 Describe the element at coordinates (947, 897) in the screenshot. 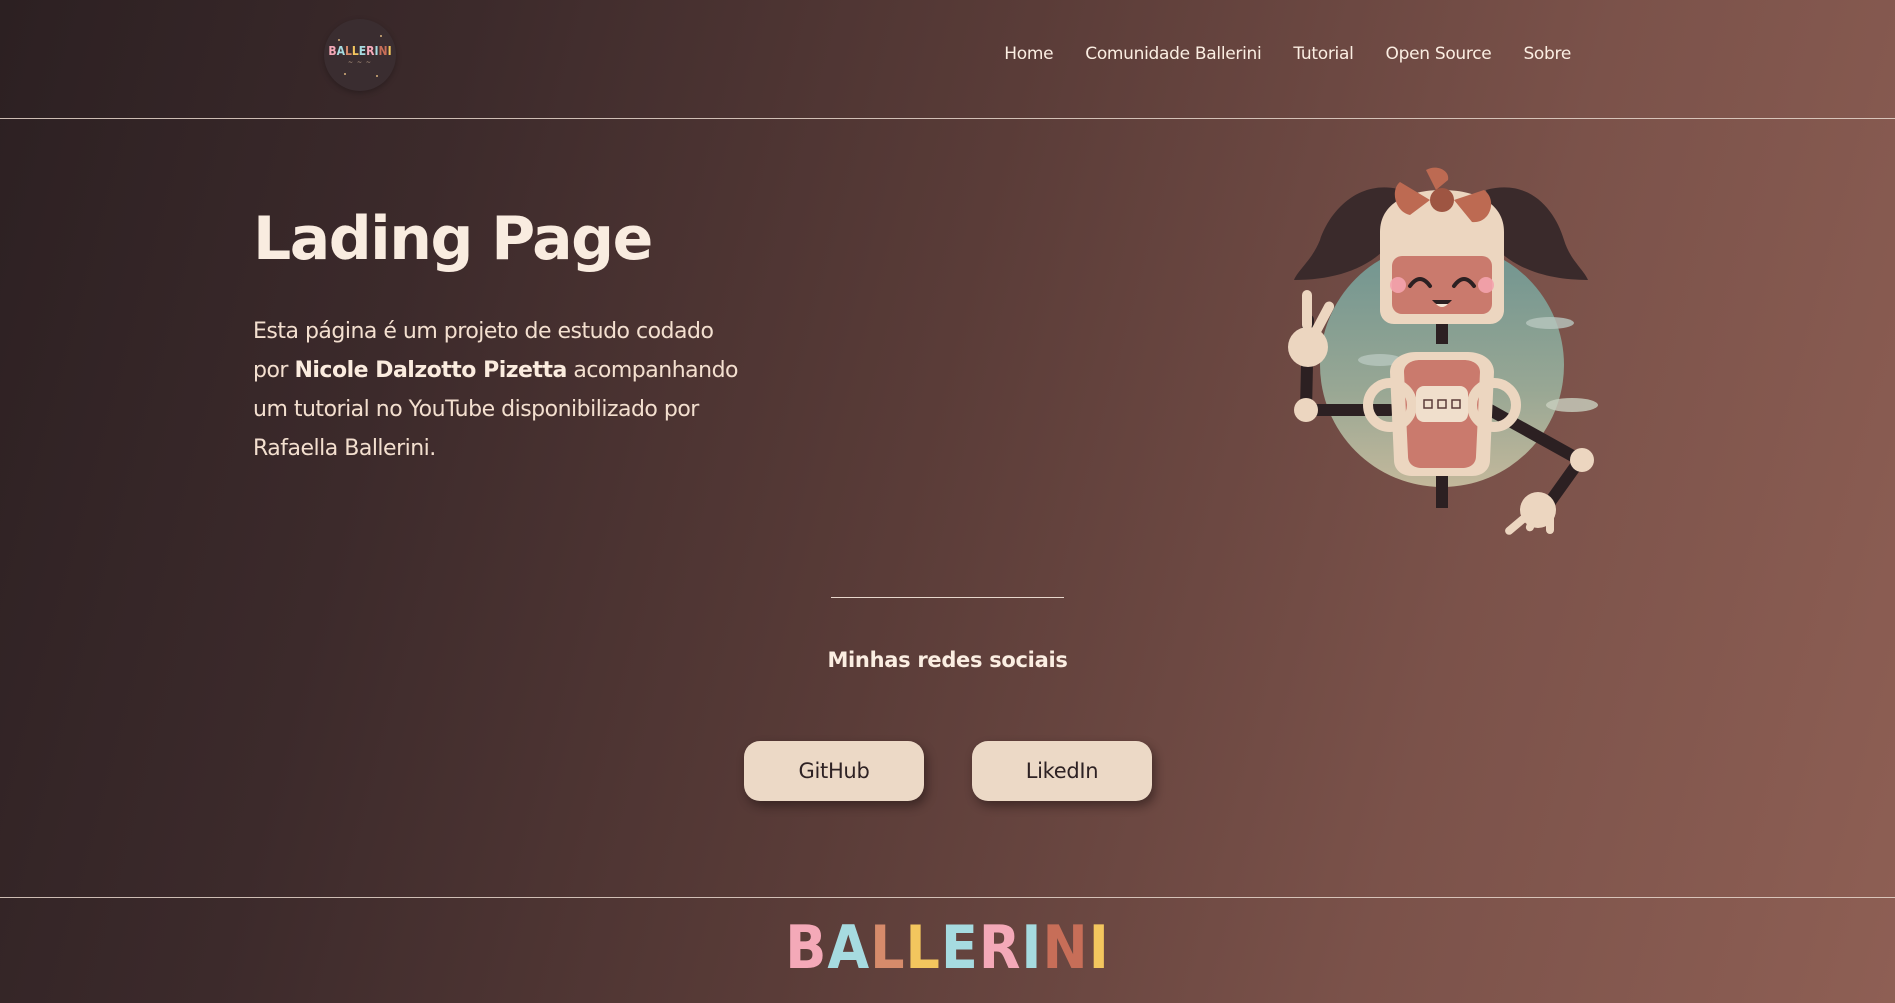

I see `footer-divider` at that location.